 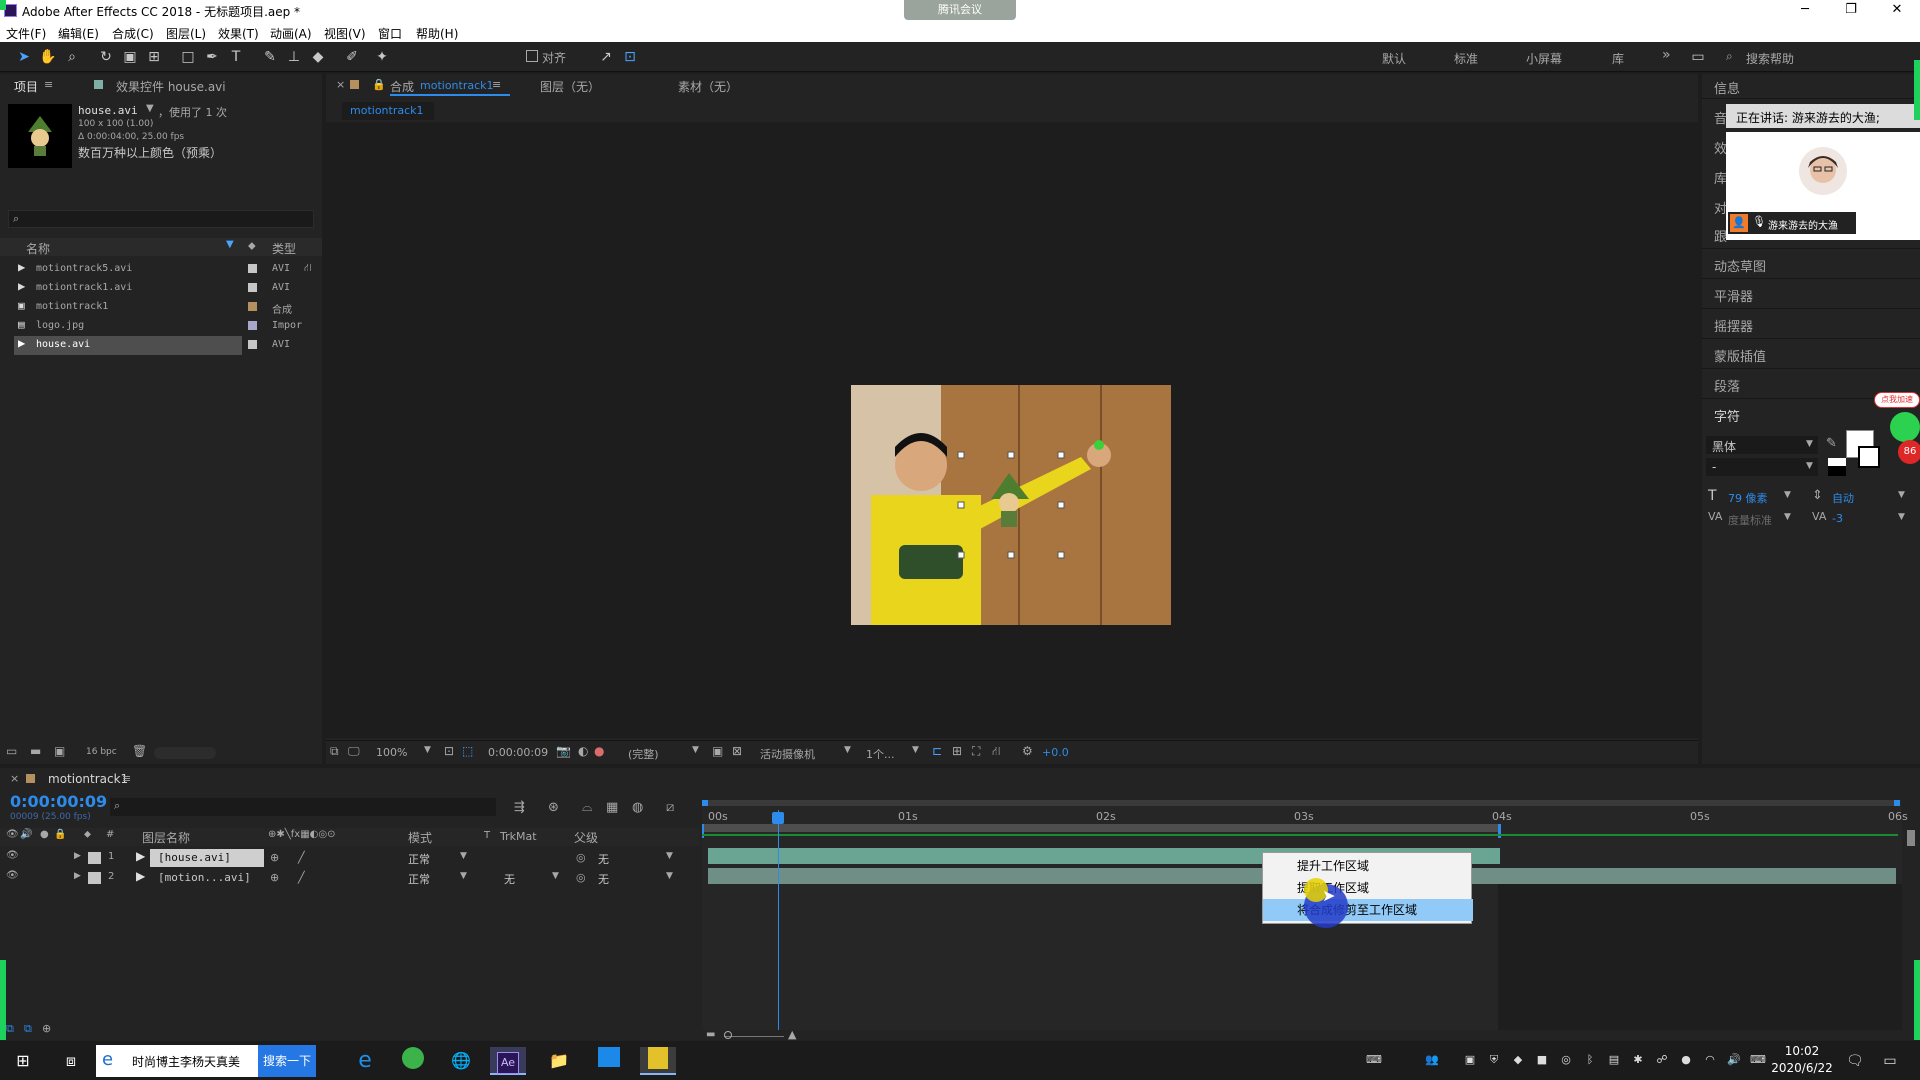 I want to click on frame-blending-icon: ▦, so click(x=612, y=807).